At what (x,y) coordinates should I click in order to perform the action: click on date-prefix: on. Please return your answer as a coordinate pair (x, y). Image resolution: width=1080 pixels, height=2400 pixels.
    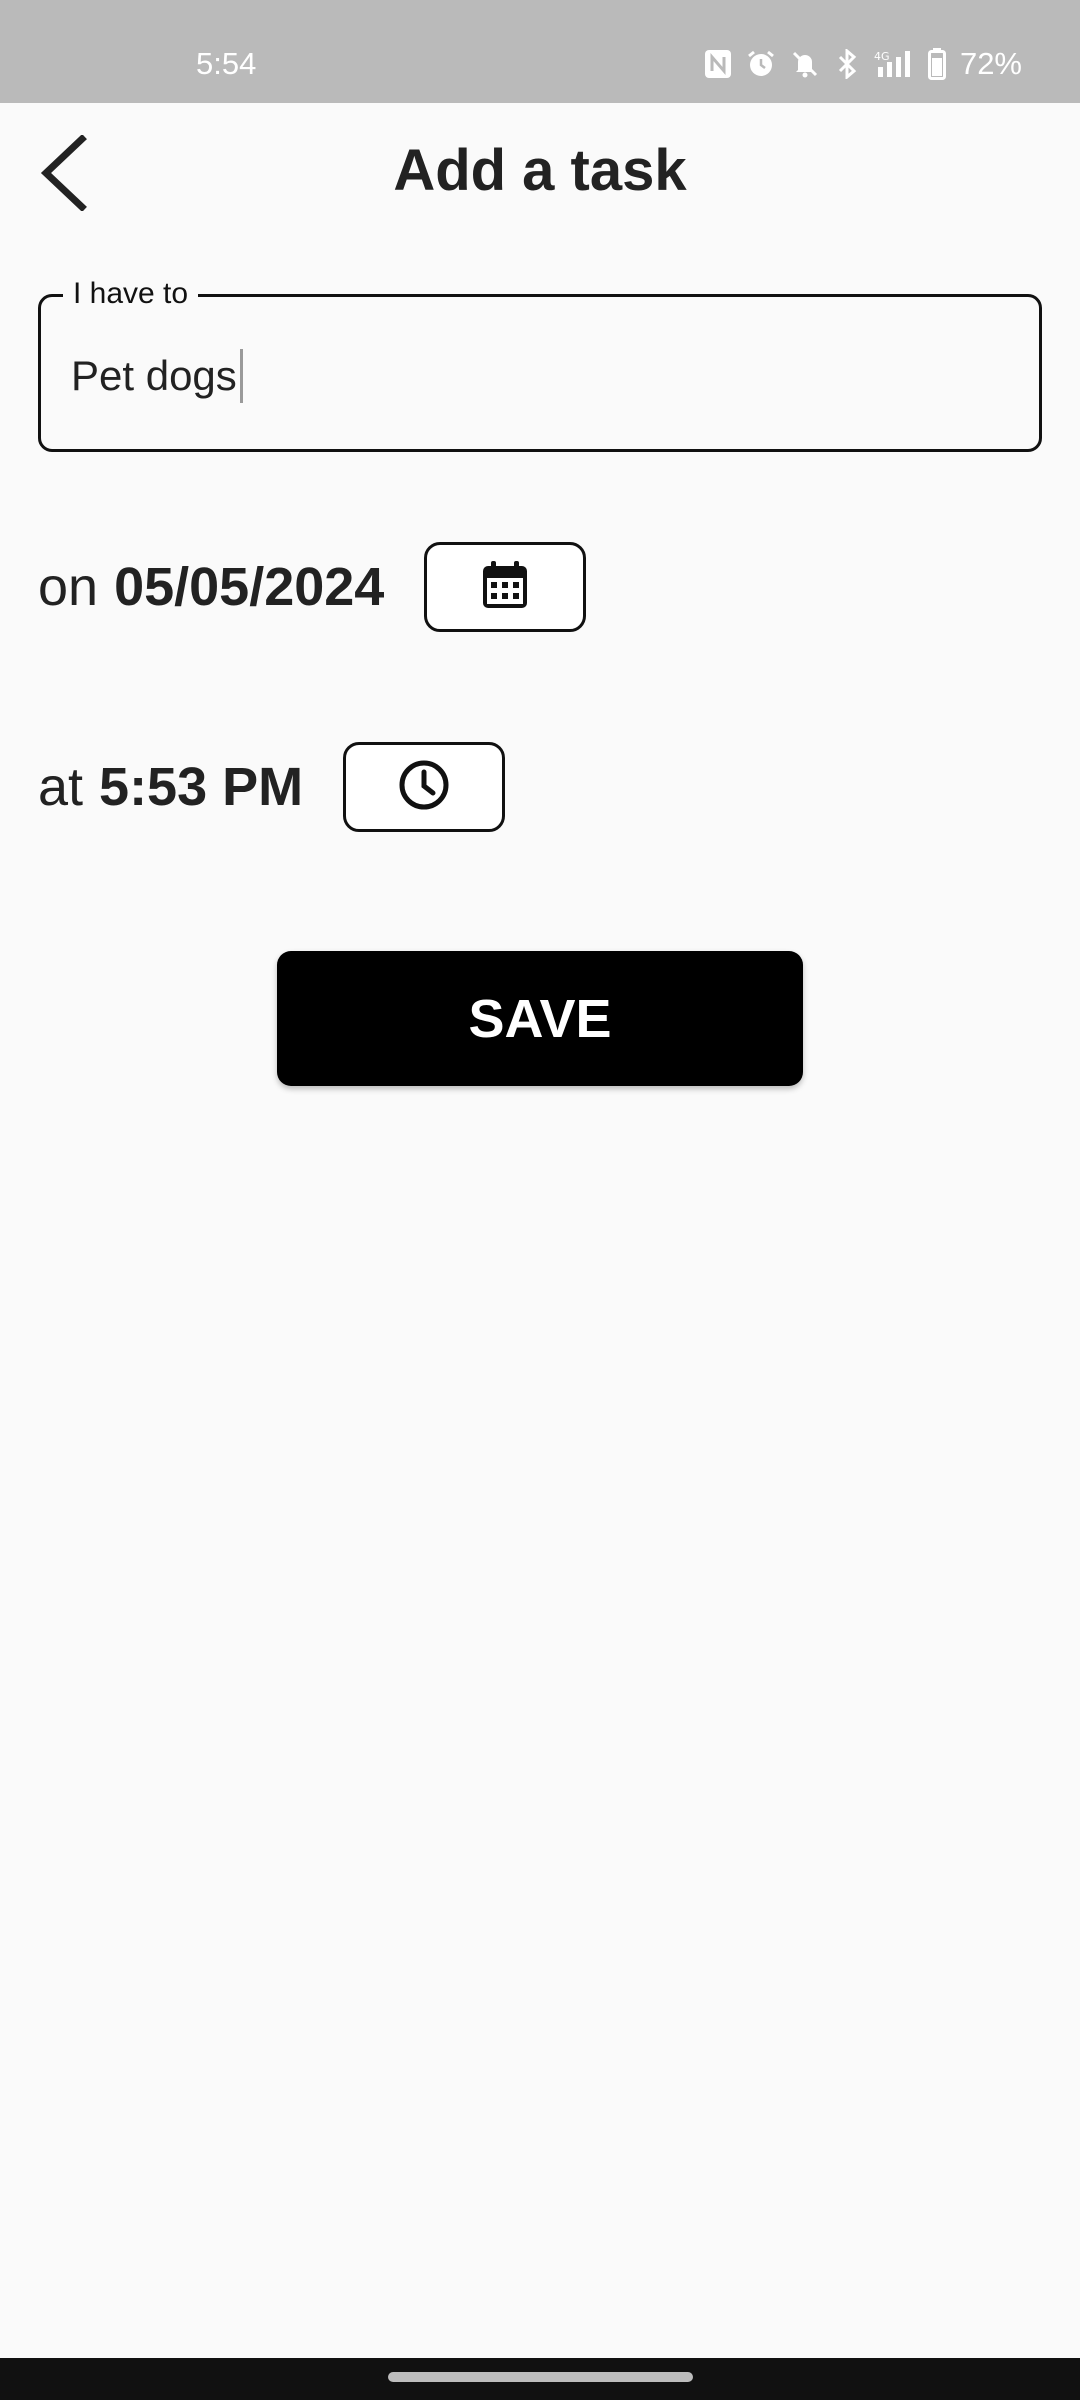
    Looking at the image, I should click on (68, 587).